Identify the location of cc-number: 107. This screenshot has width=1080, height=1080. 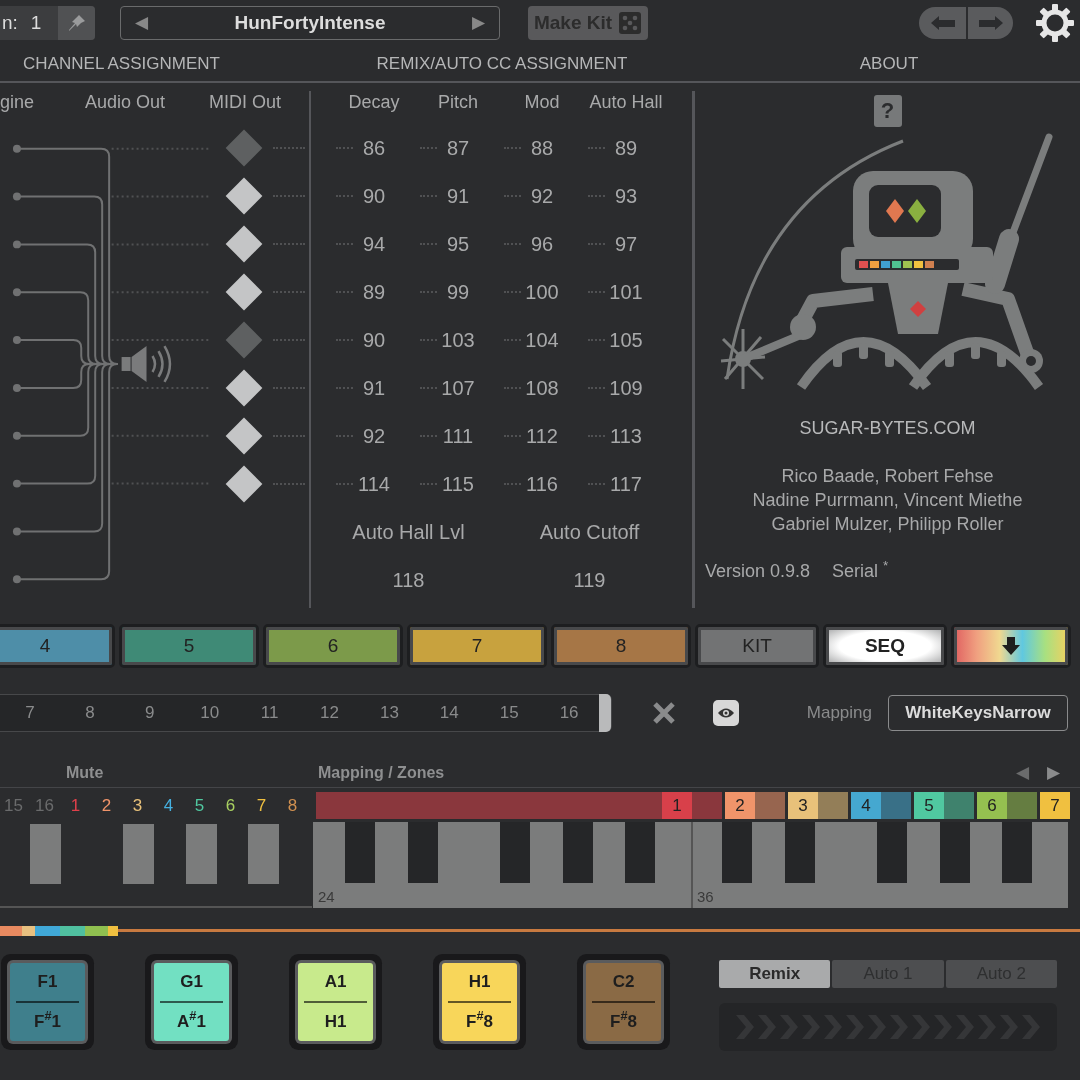
(458, 388).